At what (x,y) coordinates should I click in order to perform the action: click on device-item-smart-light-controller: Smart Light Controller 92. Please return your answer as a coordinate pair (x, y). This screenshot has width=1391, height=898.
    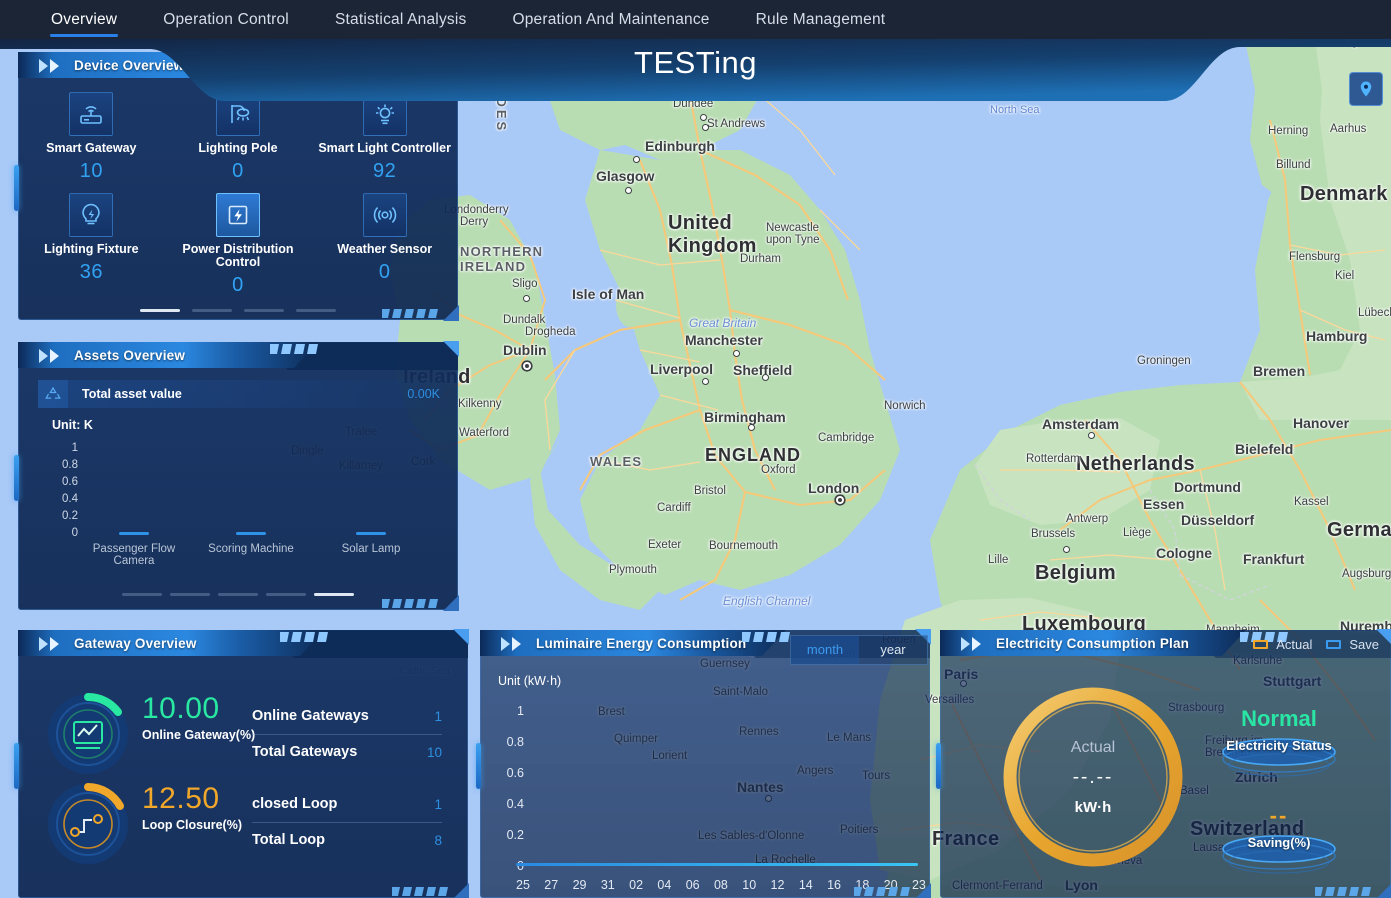
    Looking at the image, I should click on (384, 133).